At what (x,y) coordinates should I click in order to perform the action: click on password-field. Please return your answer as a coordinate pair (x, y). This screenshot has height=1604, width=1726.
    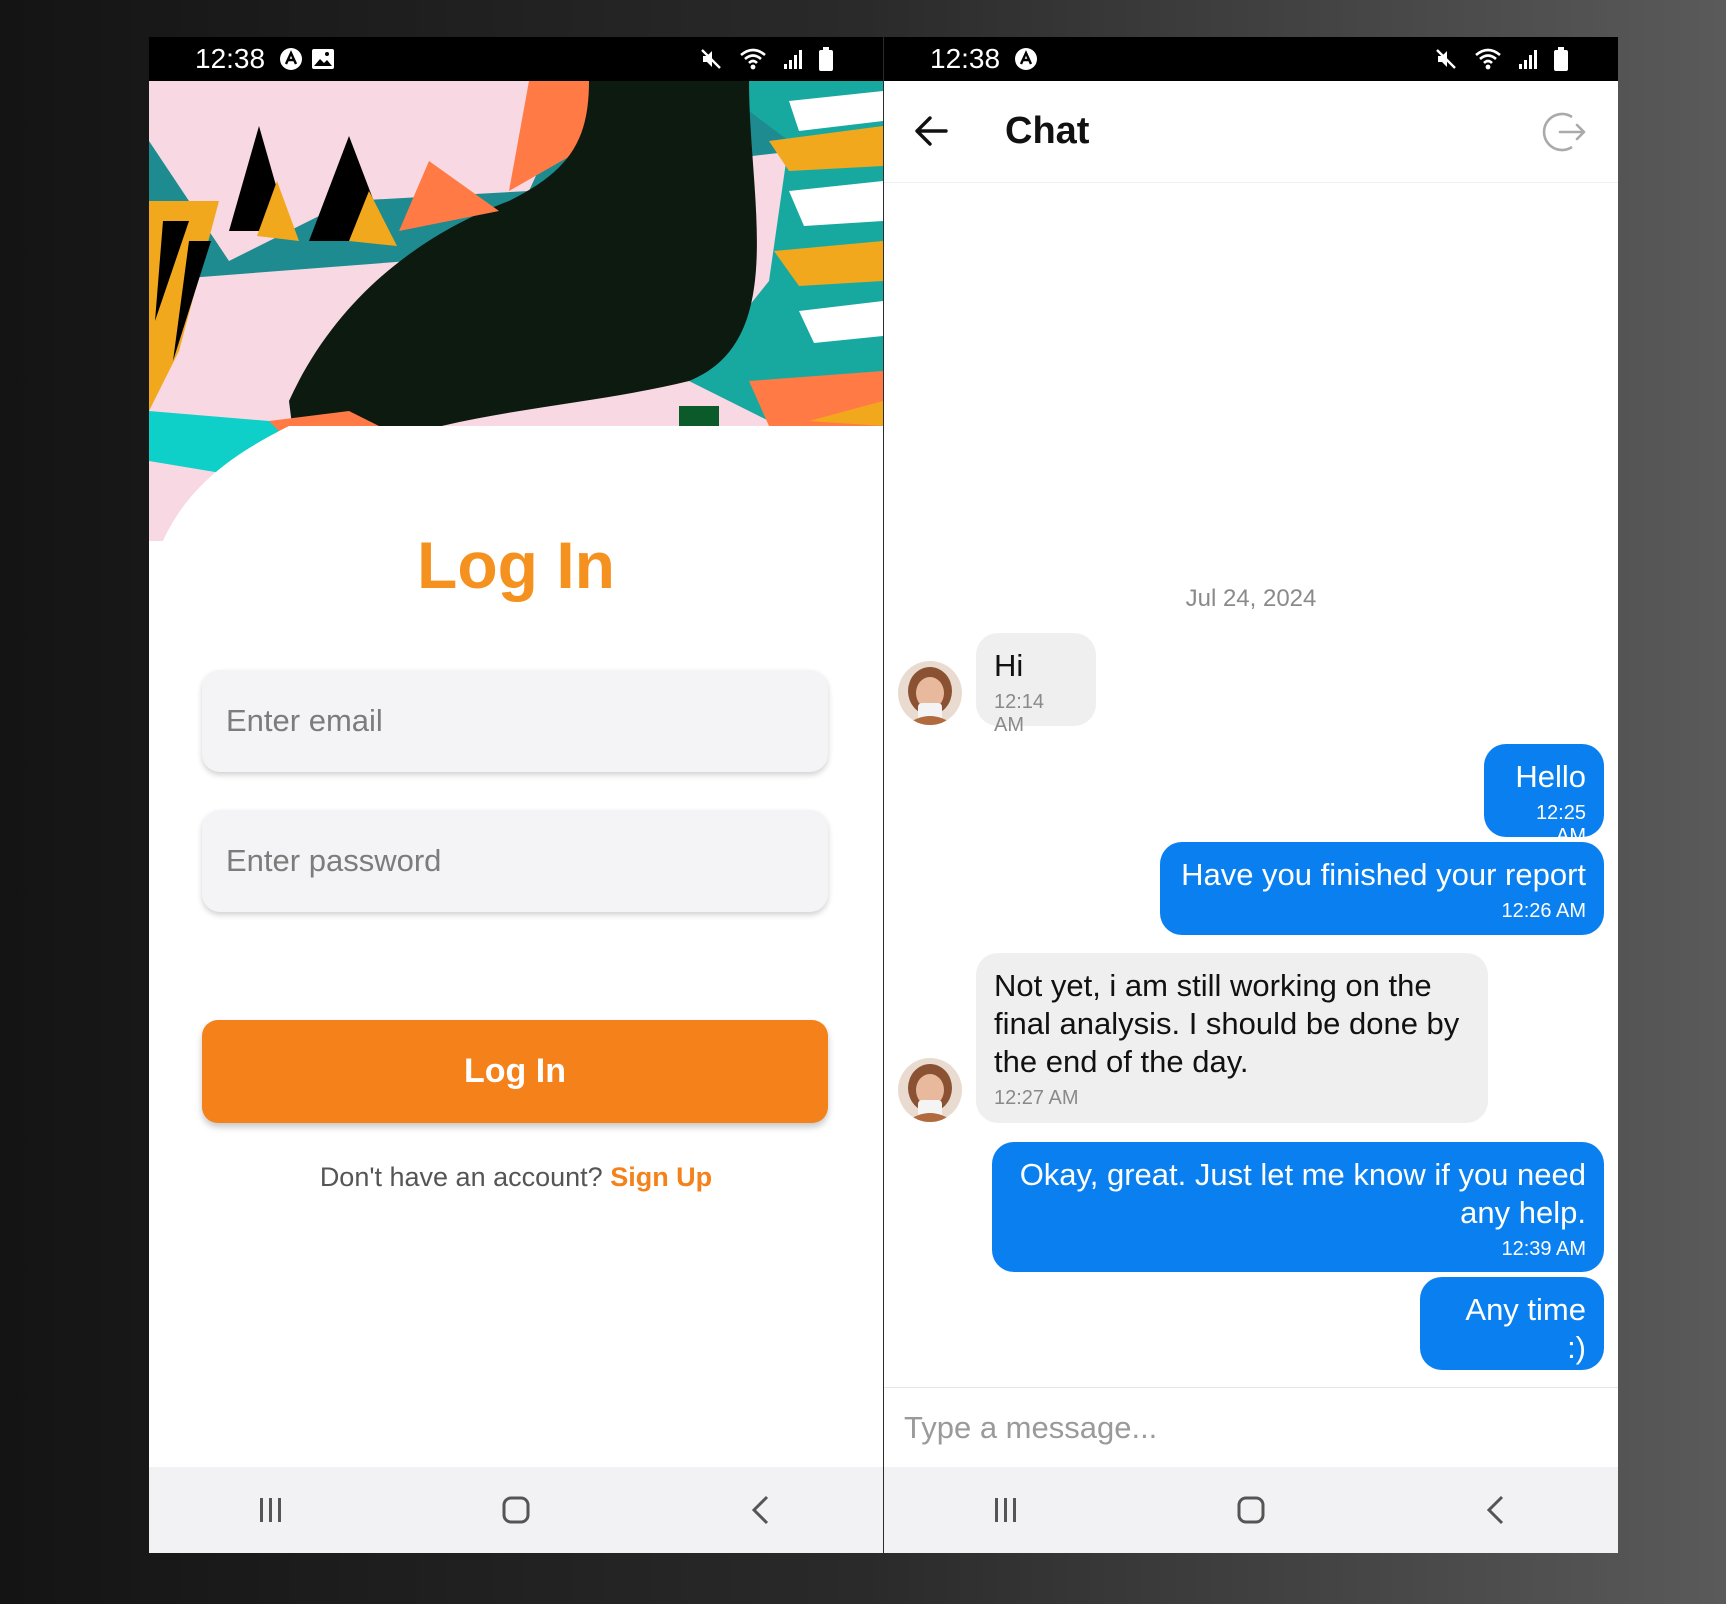
    Looking at the image, I should click on (515, 861).